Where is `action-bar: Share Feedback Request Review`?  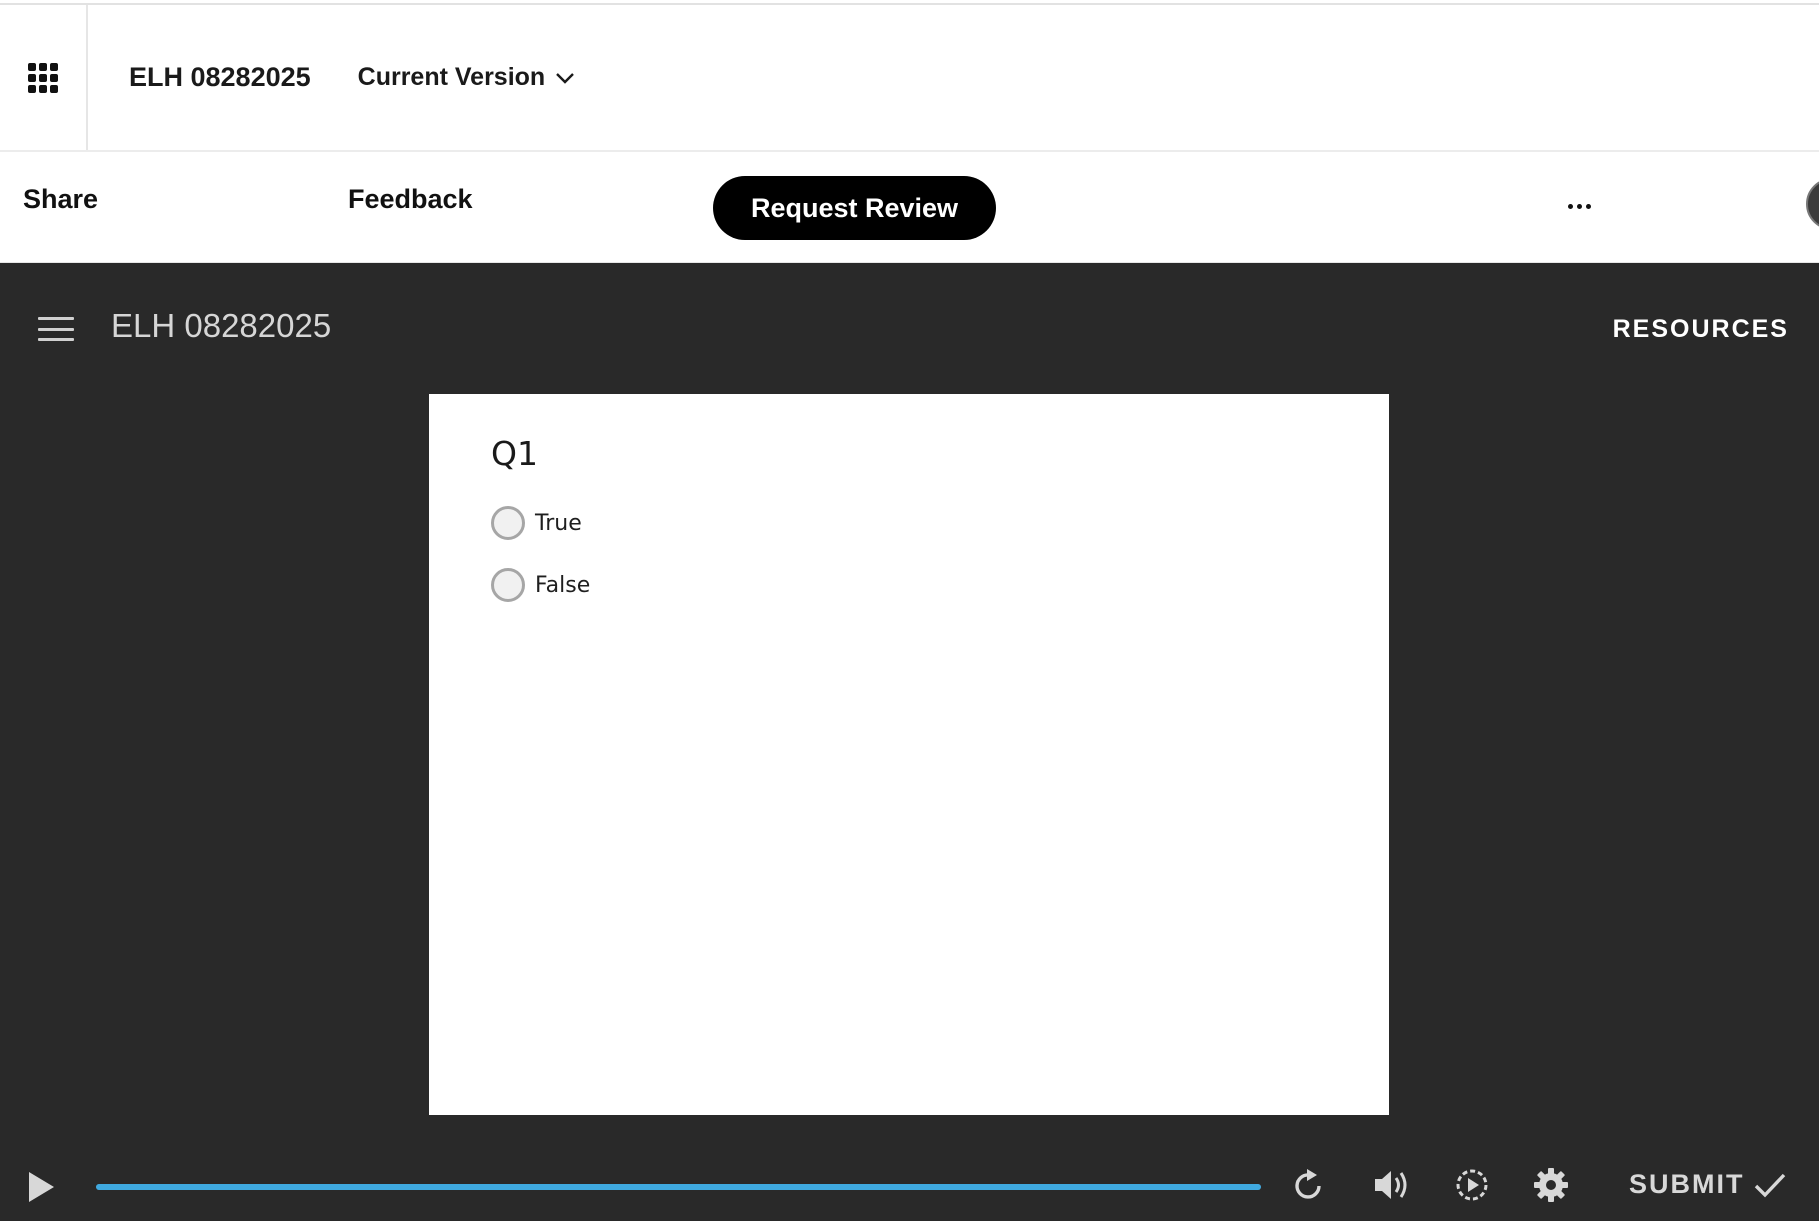
action-bar: Share Feedback Request Review is located at coordinates (909, 207).